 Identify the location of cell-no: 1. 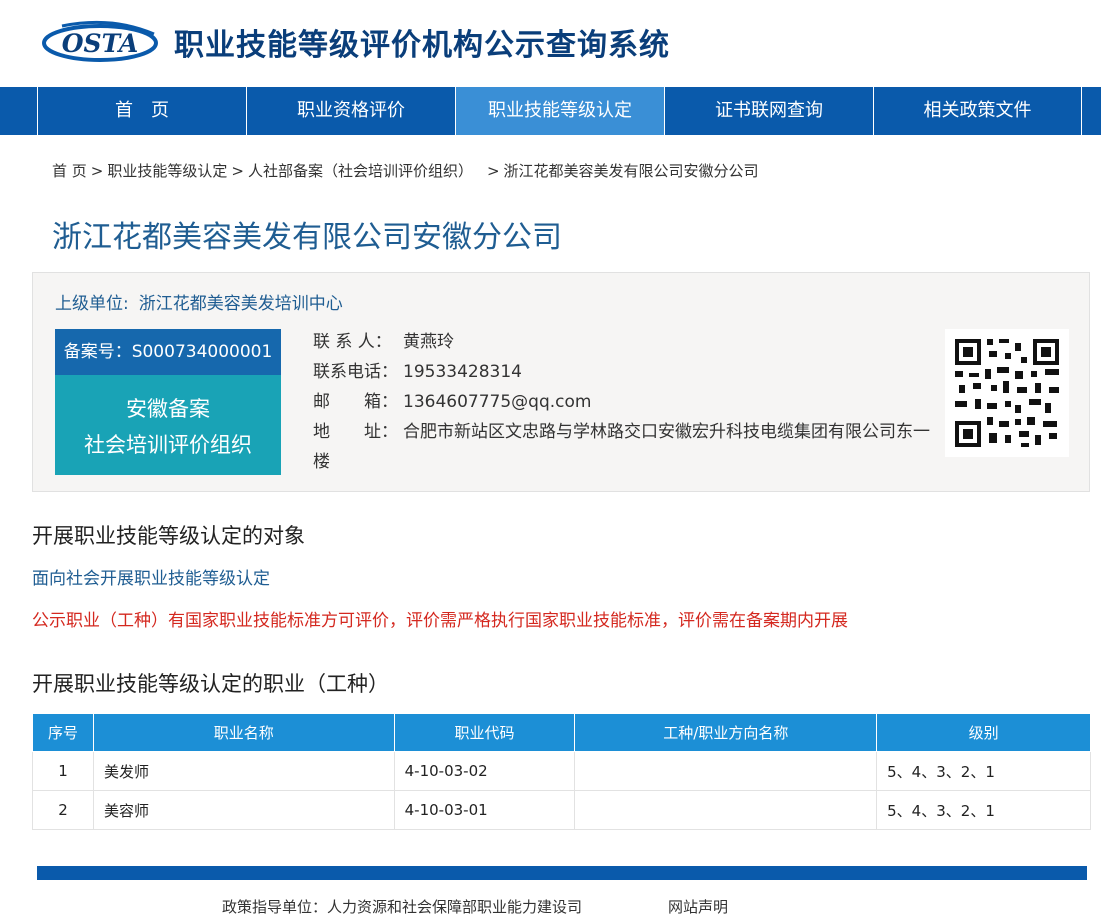
(63, 771).